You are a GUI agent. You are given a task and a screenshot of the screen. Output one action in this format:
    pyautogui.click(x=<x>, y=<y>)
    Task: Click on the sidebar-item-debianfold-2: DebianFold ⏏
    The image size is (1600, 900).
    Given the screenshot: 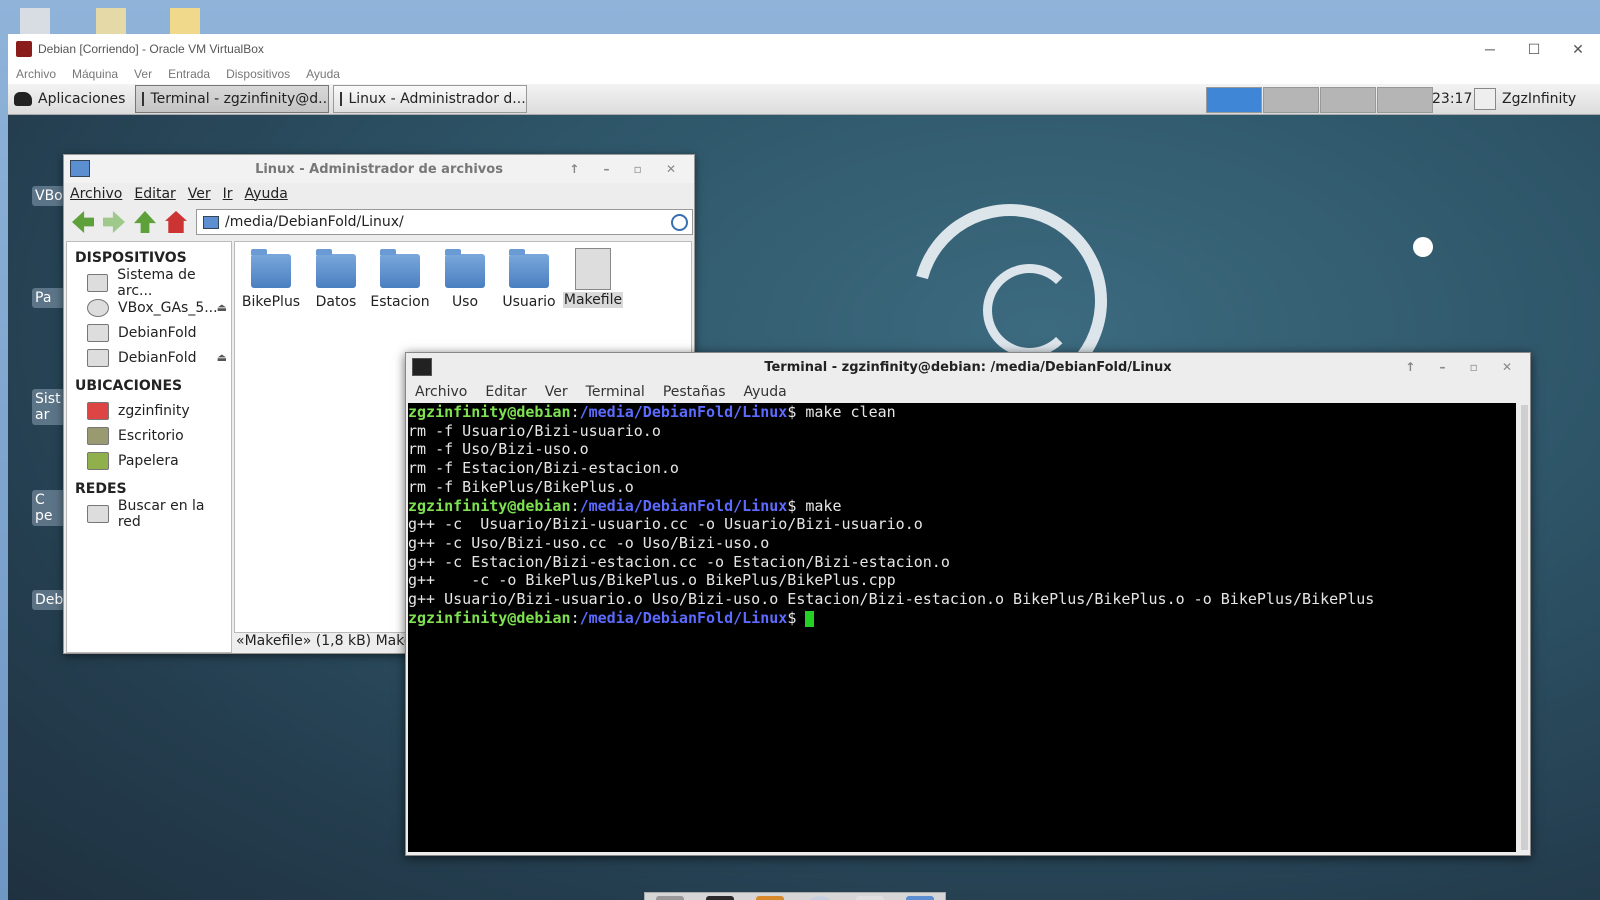 What is the action you would take?
    pyautogui.click(x=149, y=357)
    